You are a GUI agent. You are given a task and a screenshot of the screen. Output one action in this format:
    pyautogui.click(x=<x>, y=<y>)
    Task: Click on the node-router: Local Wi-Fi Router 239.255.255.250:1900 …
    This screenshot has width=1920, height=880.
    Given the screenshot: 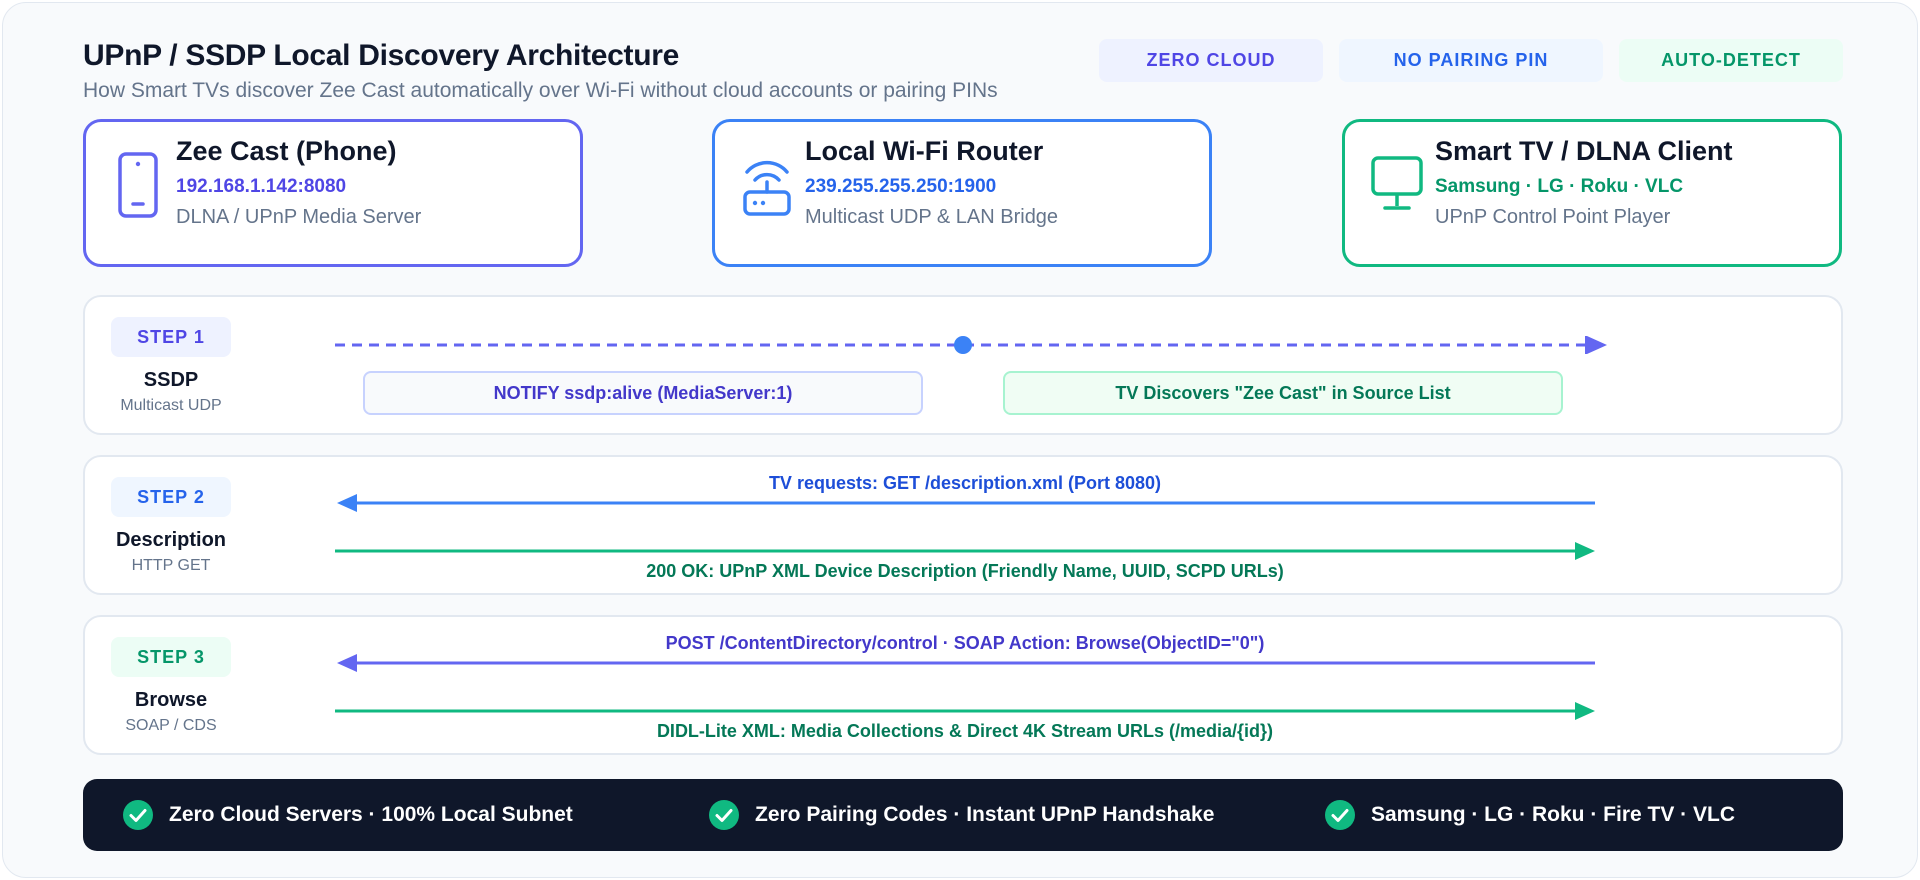 What is the action you would take?
    pyautogui.click(x=962, y=193)
    